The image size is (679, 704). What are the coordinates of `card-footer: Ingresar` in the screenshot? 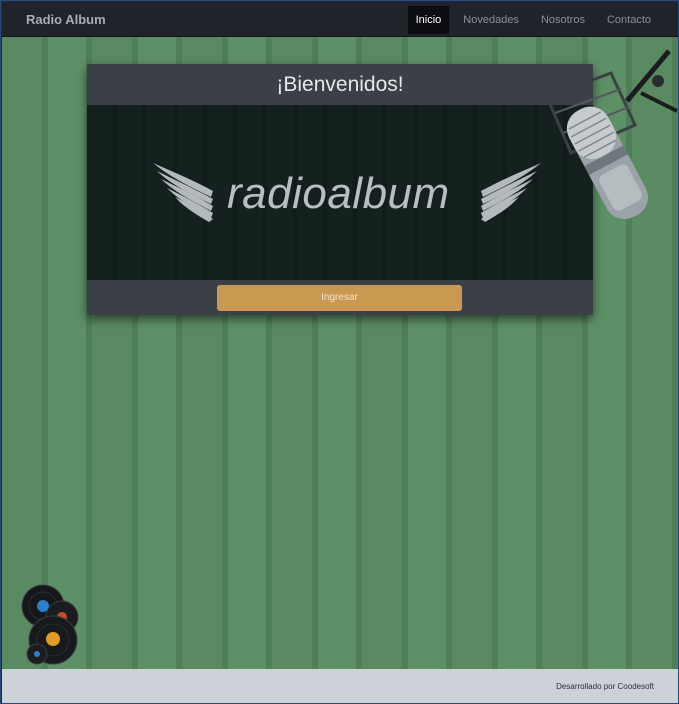 It's located at (340, 297).